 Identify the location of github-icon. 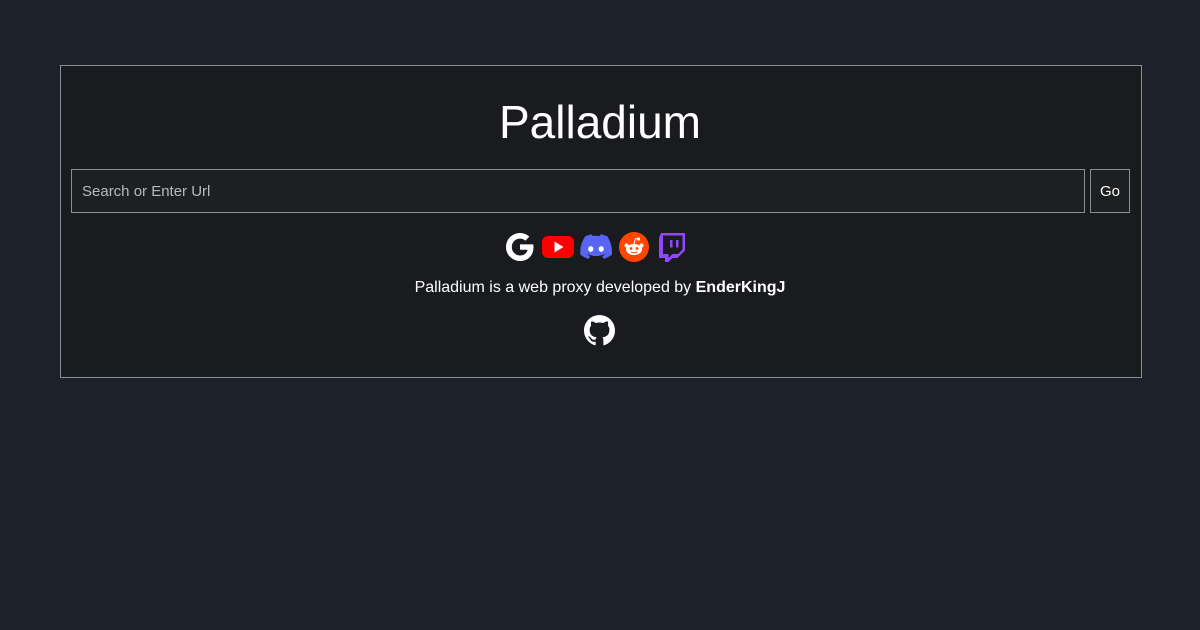
(599, 330).